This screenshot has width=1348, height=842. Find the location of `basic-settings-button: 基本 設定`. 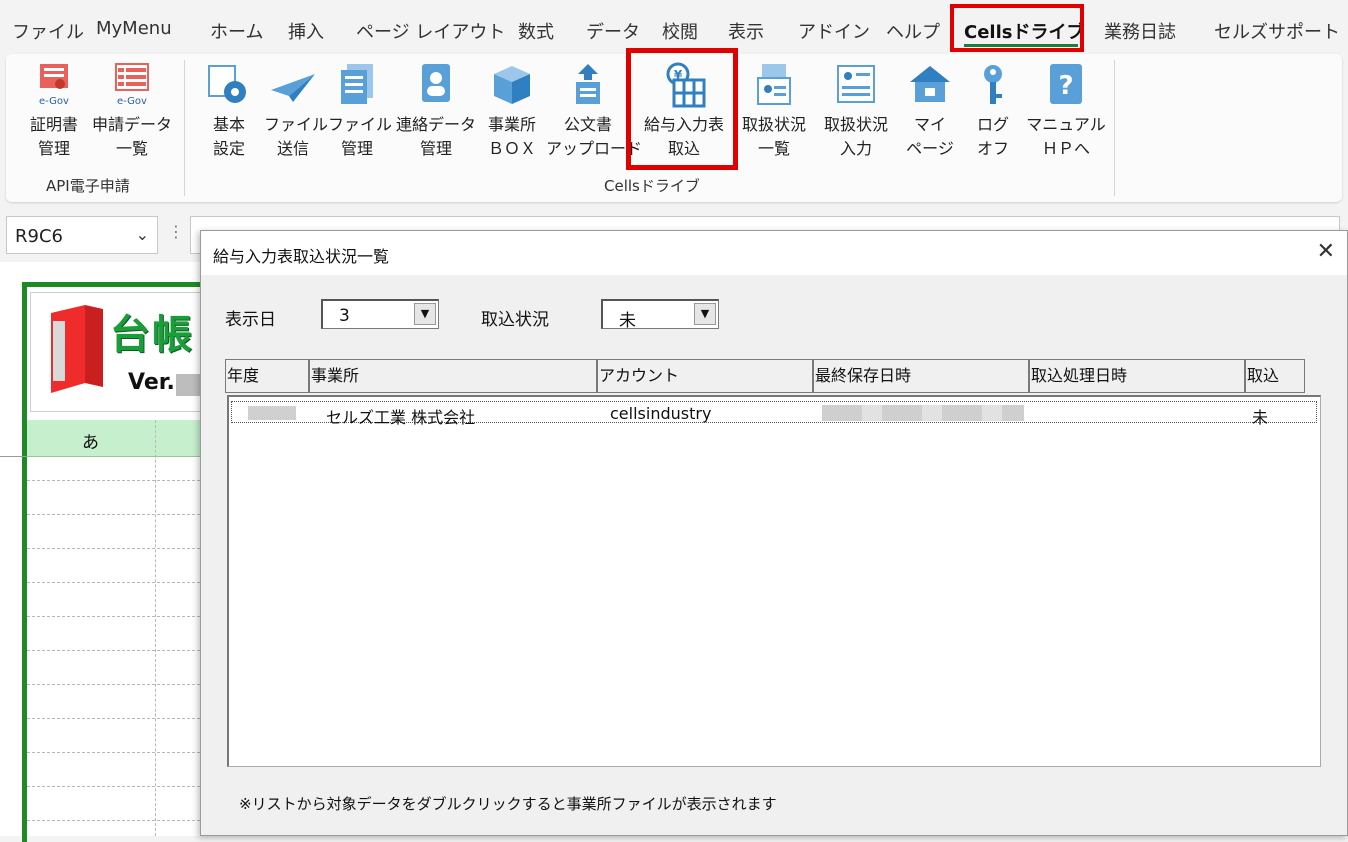

basic-settings-button: 基本 設定 is located at coordinates (229, 111).